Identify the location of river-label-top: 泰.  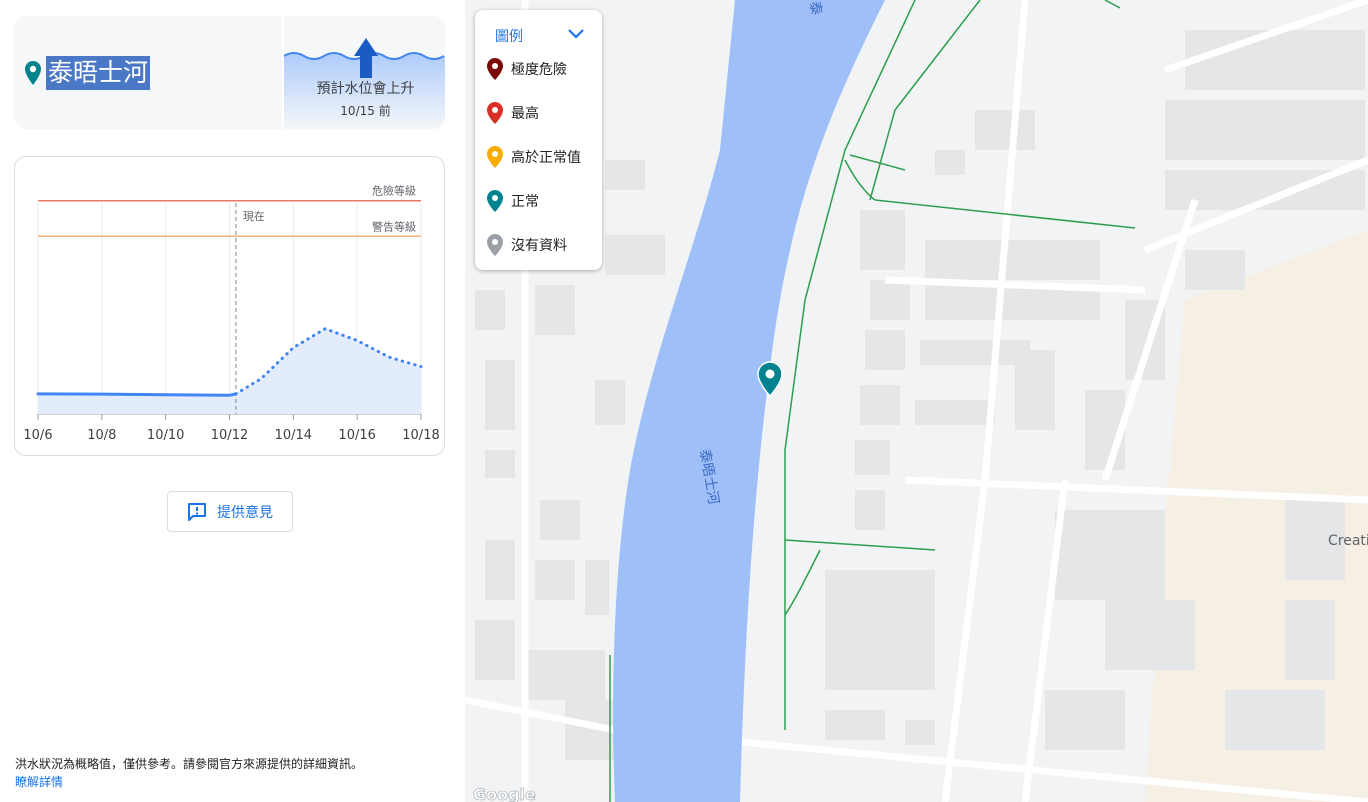
(815, 8).